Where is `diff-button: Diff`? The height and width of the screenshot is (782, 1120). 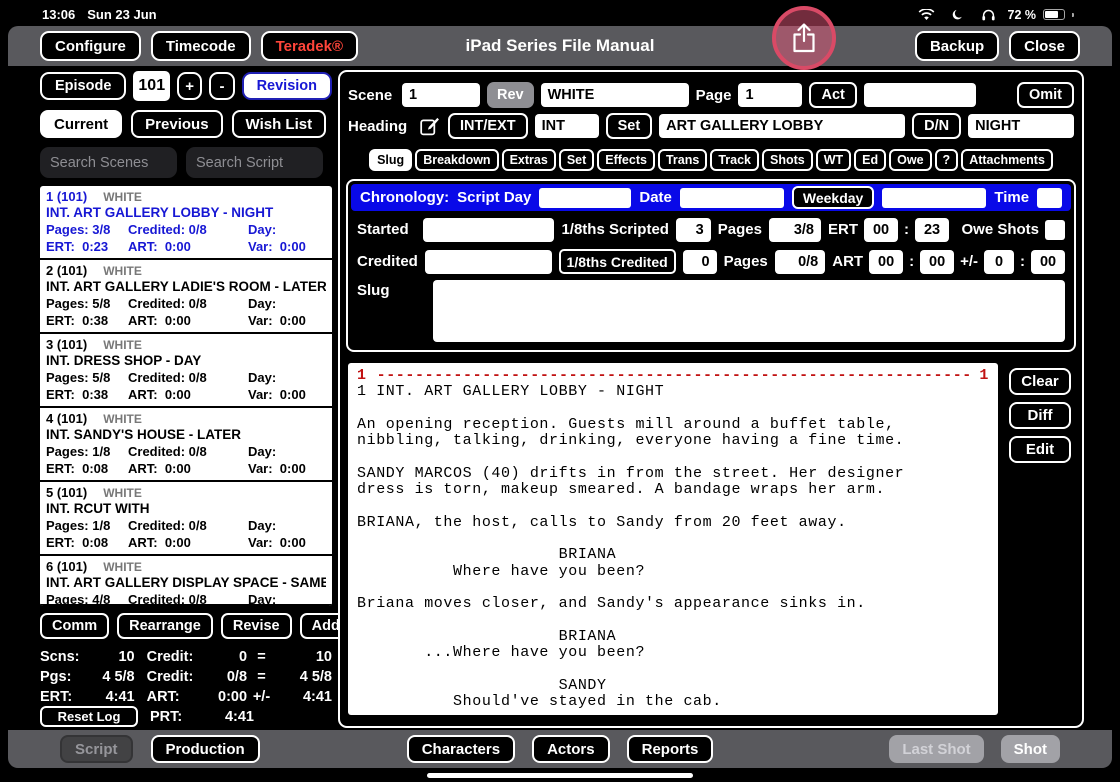
diff-button: Diff is located at coordinates (1040, 415).